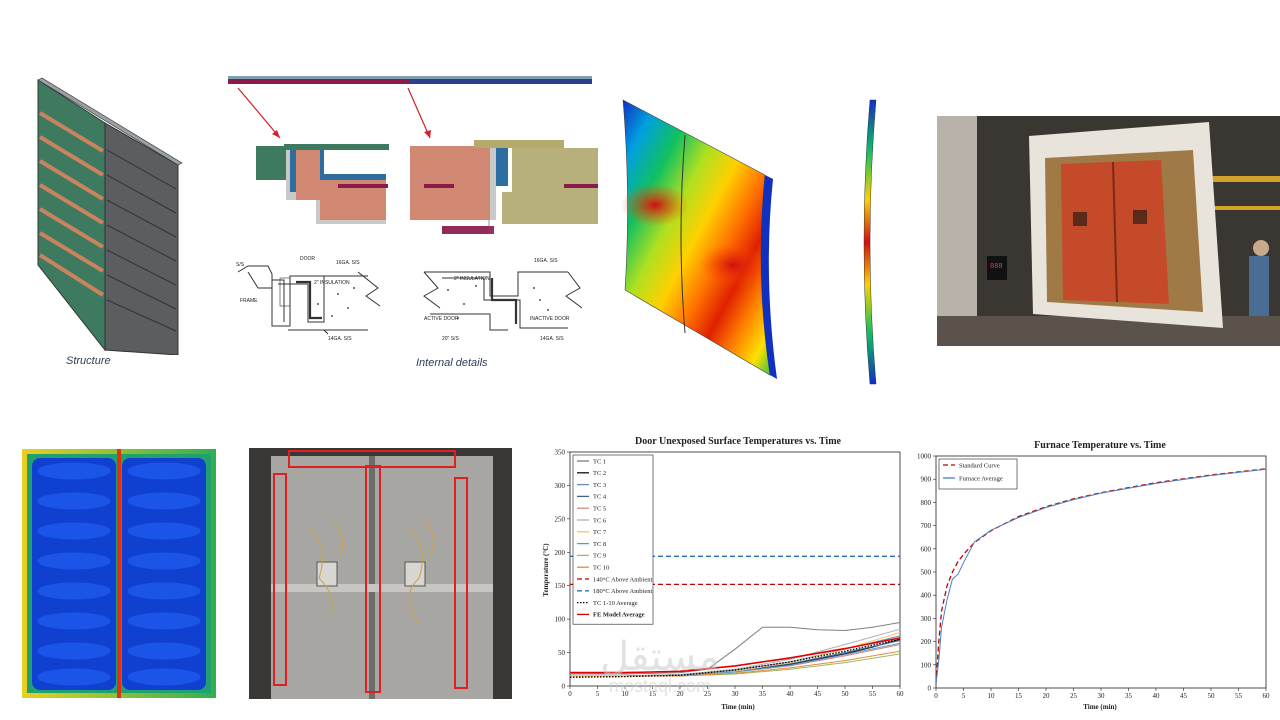 The width and height of the screenshot is (1280, 720). What do you see at coordinates (791, 694) in the screenshot?
I see `chart1-x-tick-label: 40` at bounding box center [791, 694].